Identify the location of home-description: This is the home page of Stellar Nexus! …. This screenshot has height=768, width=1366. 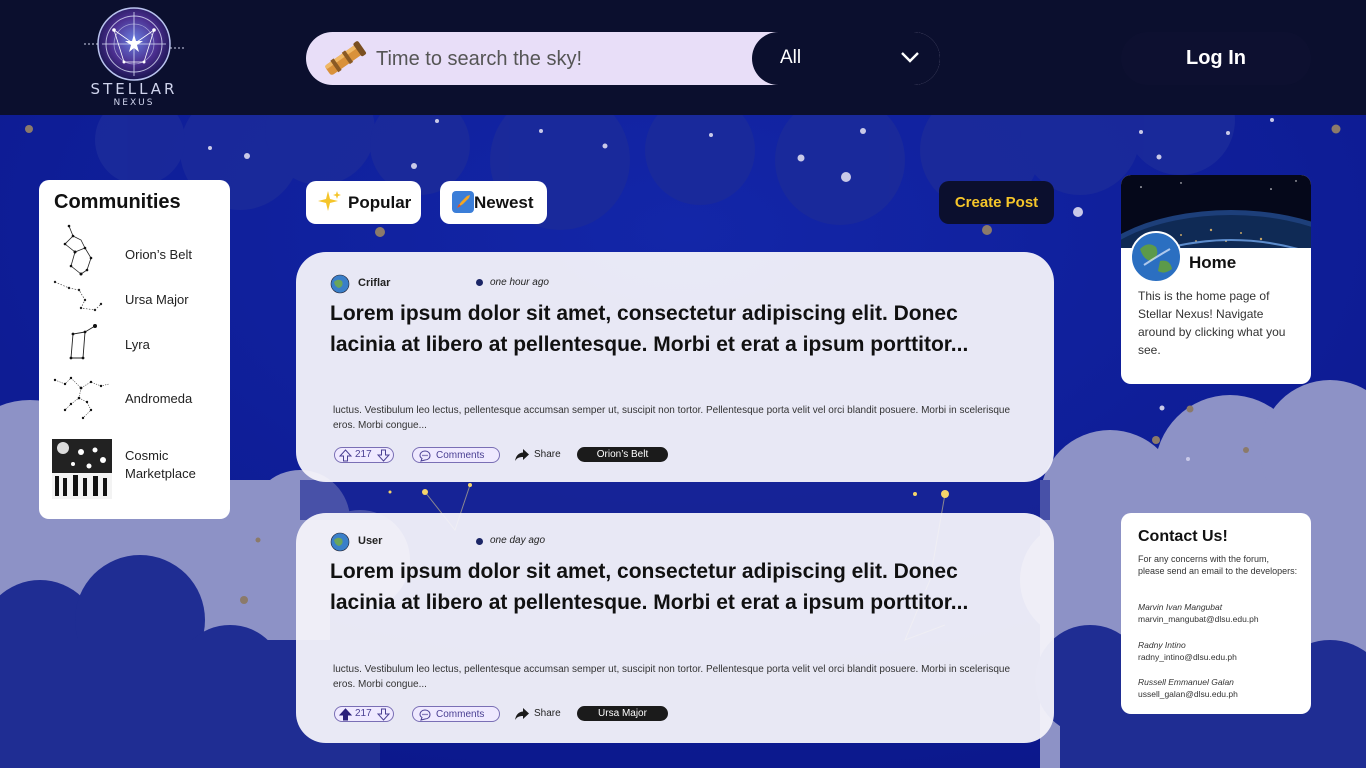
(1212, 323).